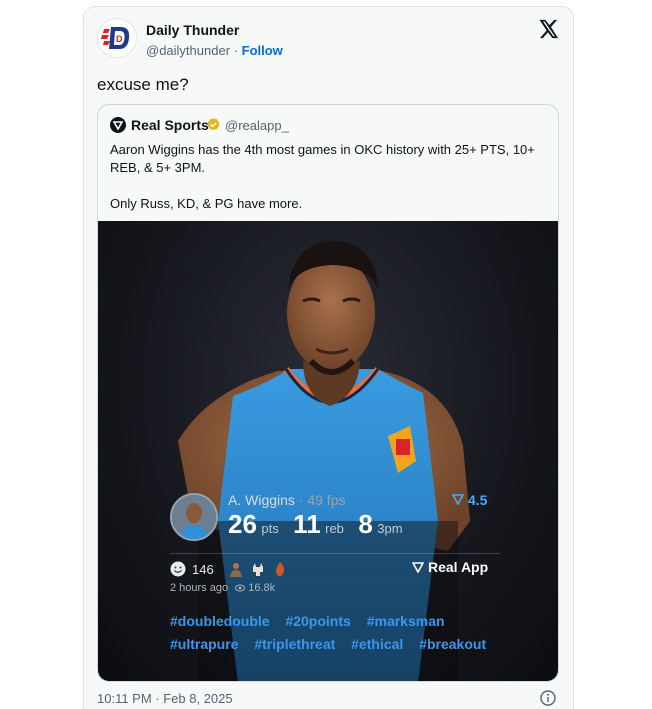 The width and height of the screenshot is (652, 709). I want to click on stat-line: 26 pts 11 reb 8 3pm, so click(320, 524).